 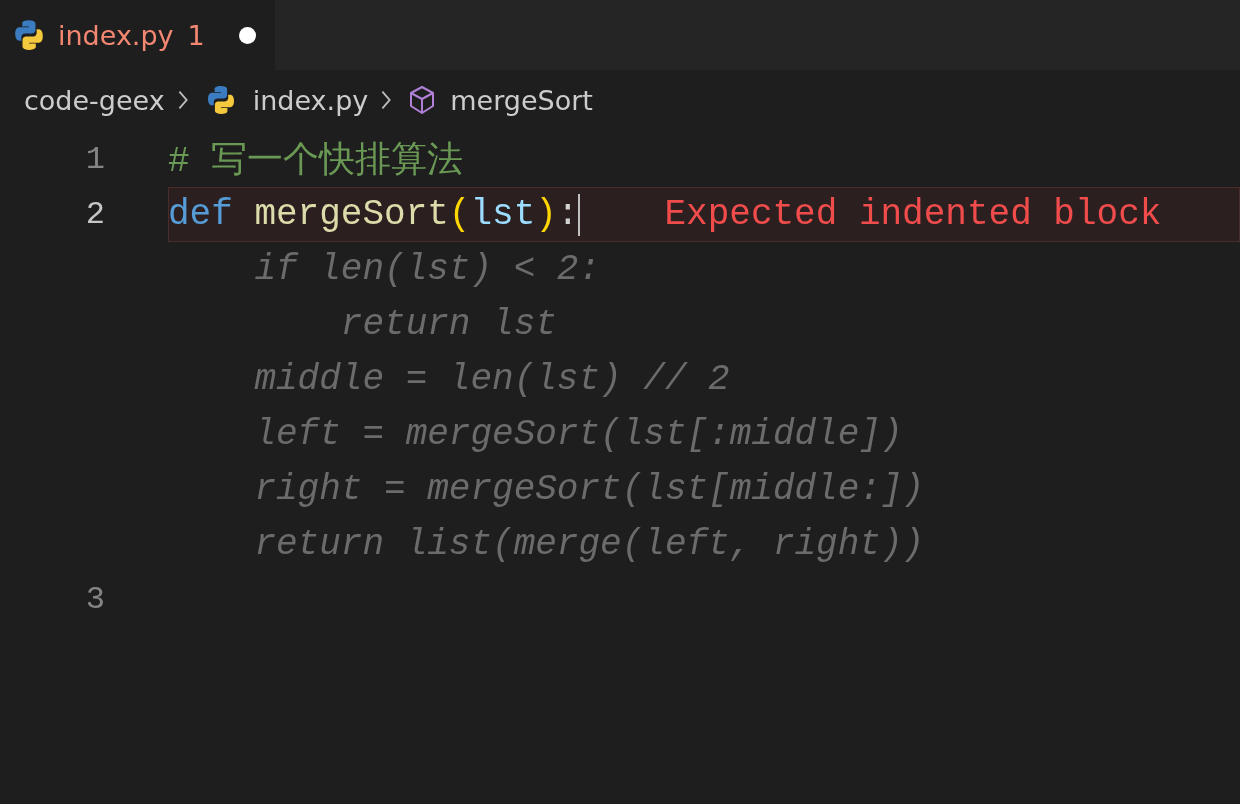 I want to click on breadcrumb-item: mergeSort, so click(x=521, y=100).